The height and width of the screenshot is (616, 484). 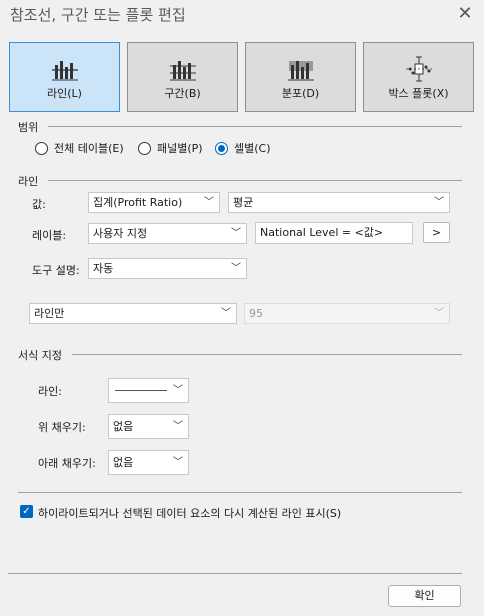 I want to click on label-label: 레이블:, so click(x=49, y=235).